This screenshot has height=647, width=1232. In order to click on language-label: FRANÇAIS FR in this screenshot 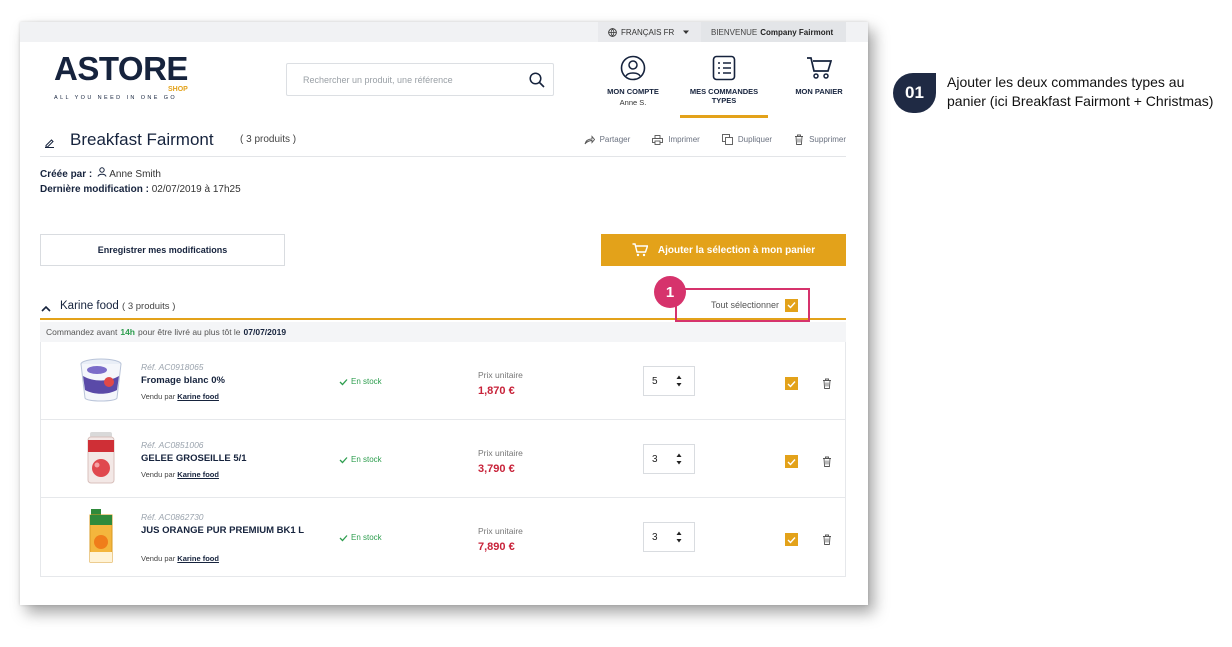, I will do `click(648, 32)`.